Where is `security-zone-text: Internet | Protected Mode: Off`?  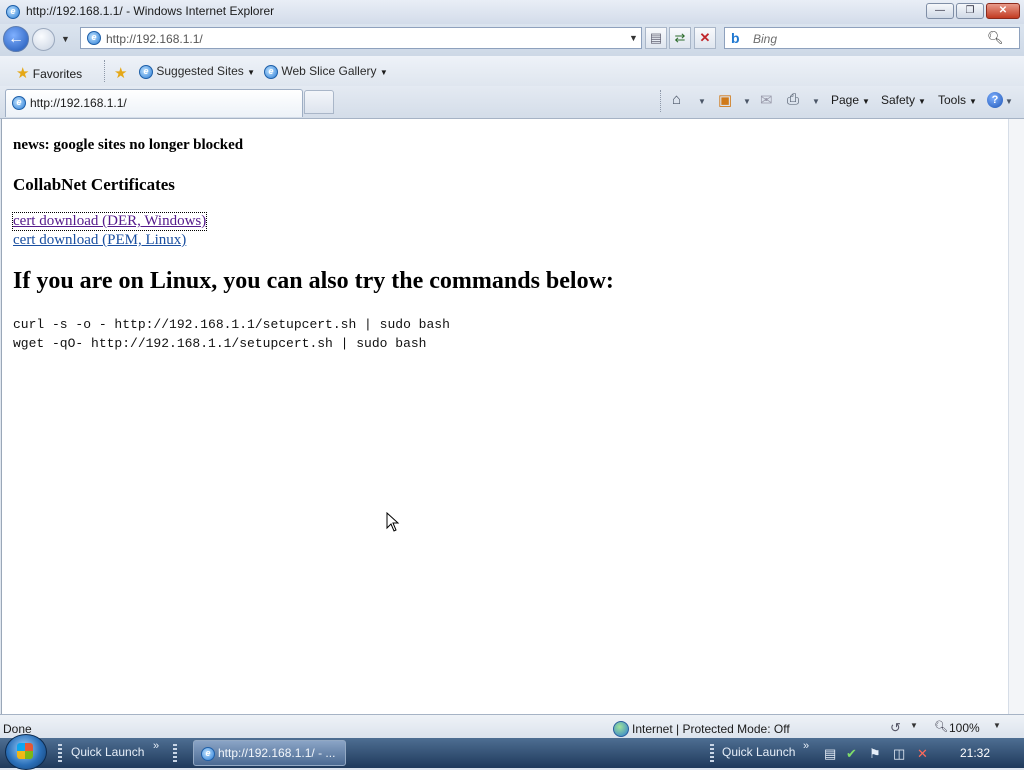 security-zone-text: Internet | Protected Mode: Off is located at coordinates (711, 729).